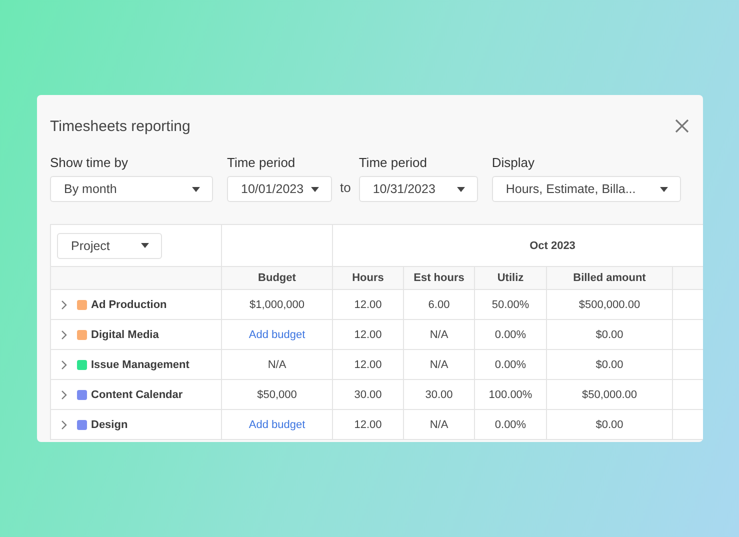  I want to click on table-cell: $500,000.00, so click(609, 304).